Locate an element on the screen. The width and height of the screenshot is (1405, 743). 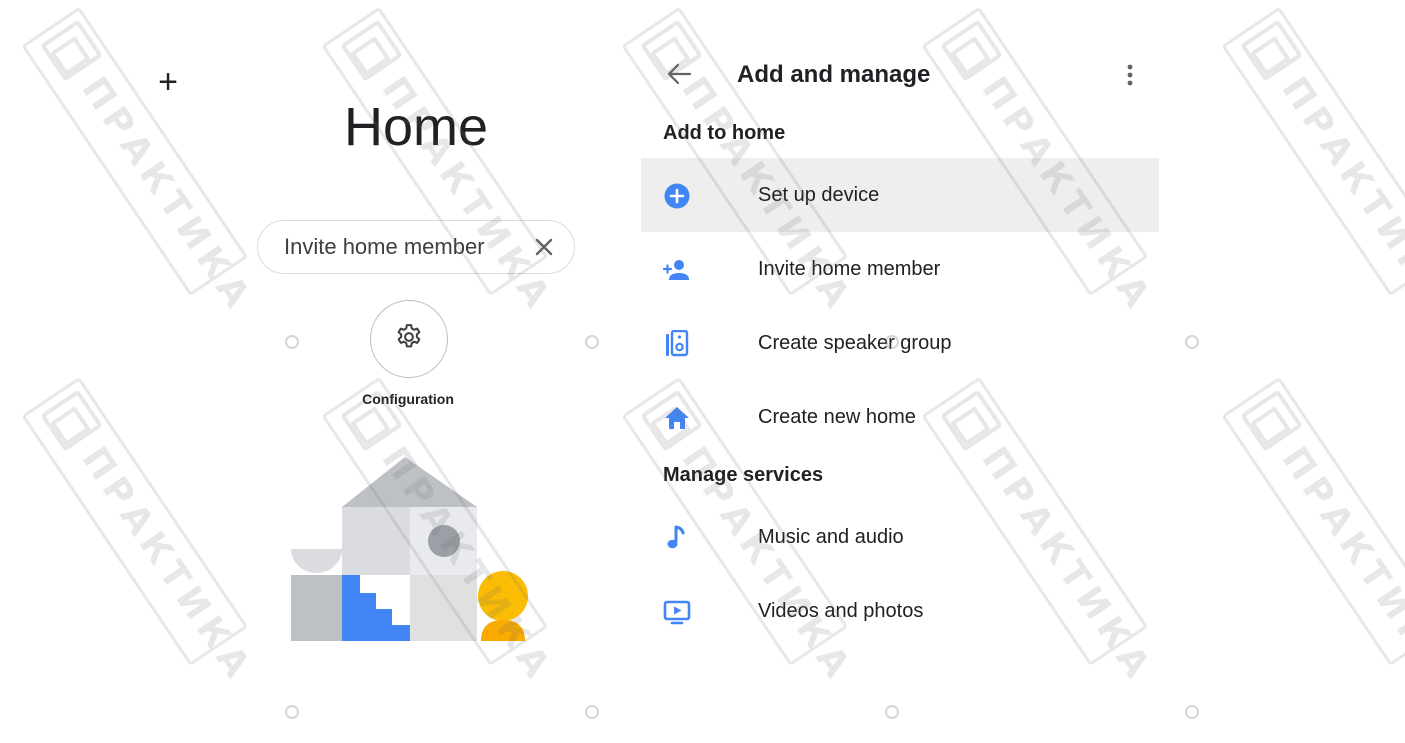
invite-home-member-item: Invite home member is located at coordinates (900, 269).